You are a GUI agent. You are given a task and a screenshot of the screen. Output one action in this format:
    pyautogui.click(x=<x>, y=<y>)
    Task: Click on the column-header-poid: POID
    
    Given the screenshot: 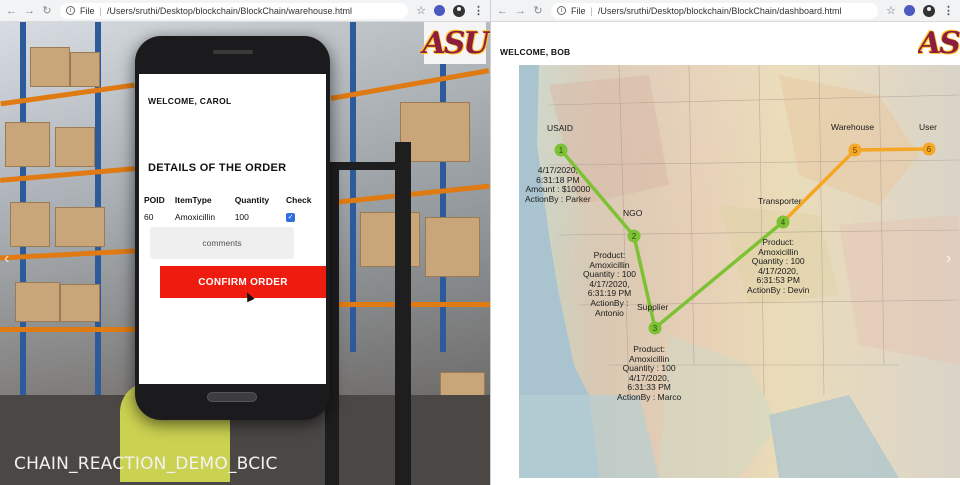 What is the action you would take?
    pyautogui.click(x=154, y=200)
    